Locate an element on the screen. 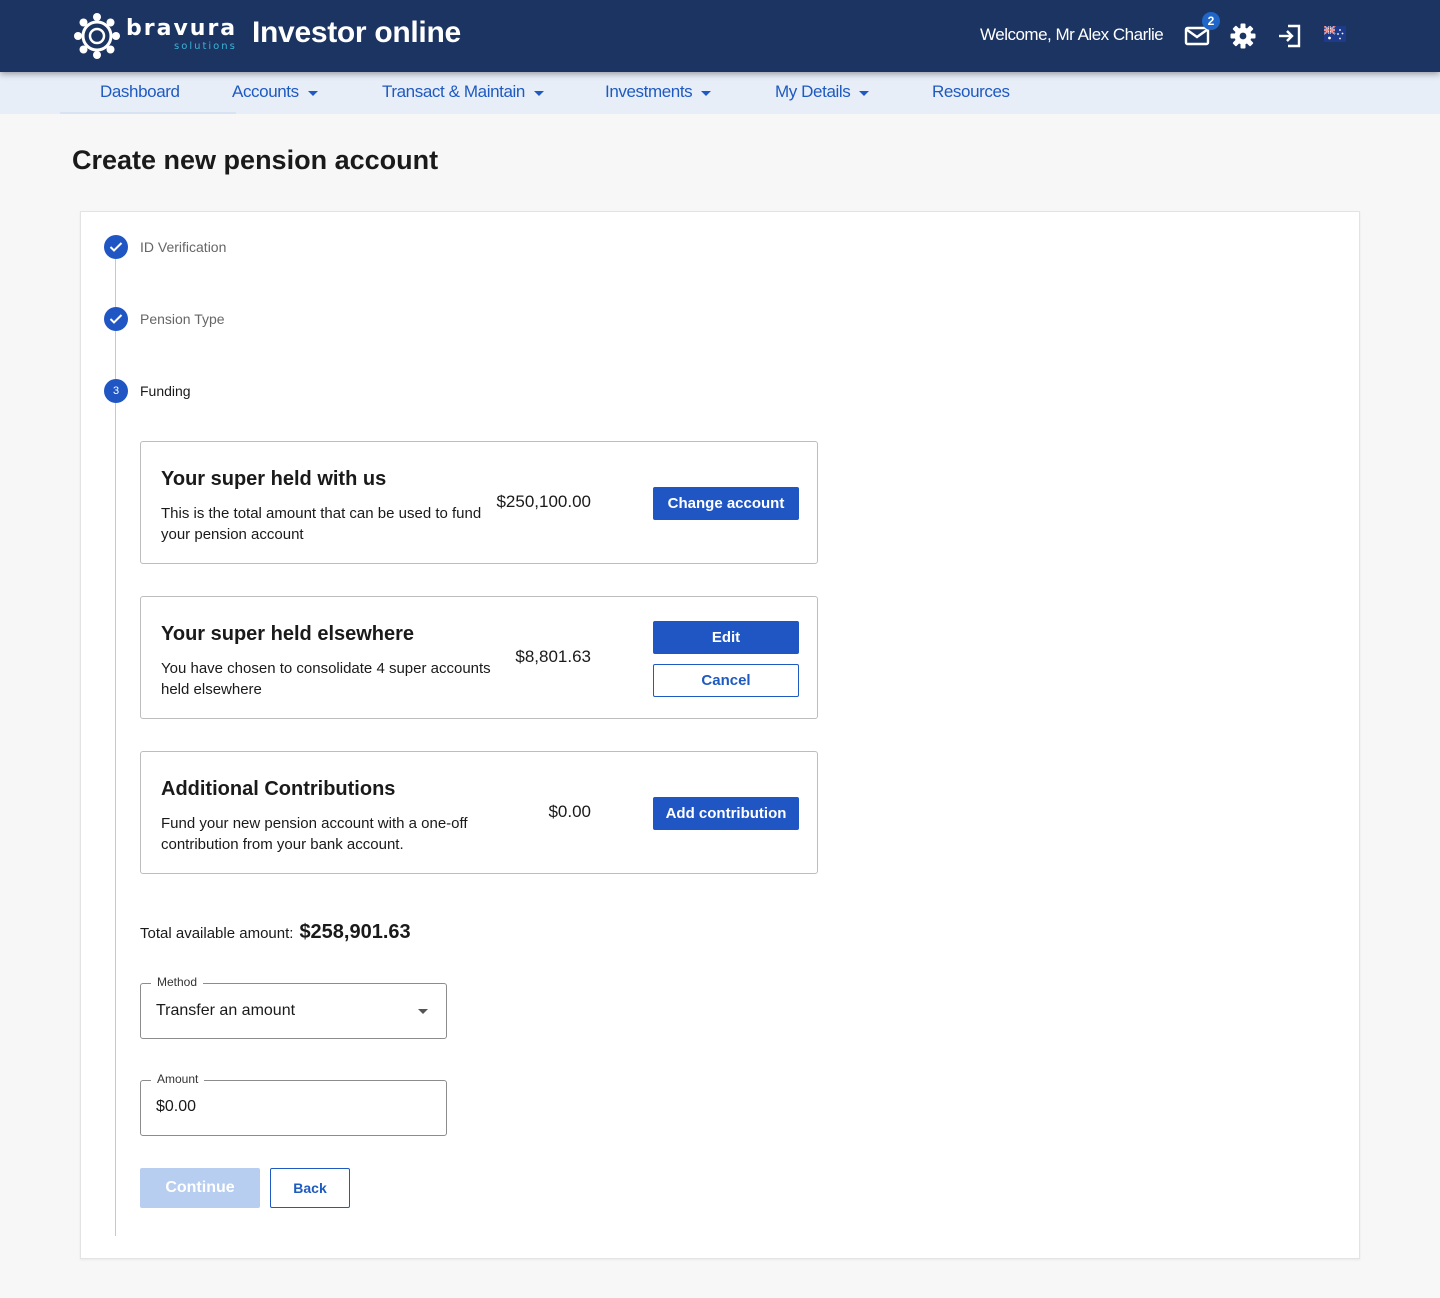  cancel-button: Cancel is located at coordinates (726, 680).